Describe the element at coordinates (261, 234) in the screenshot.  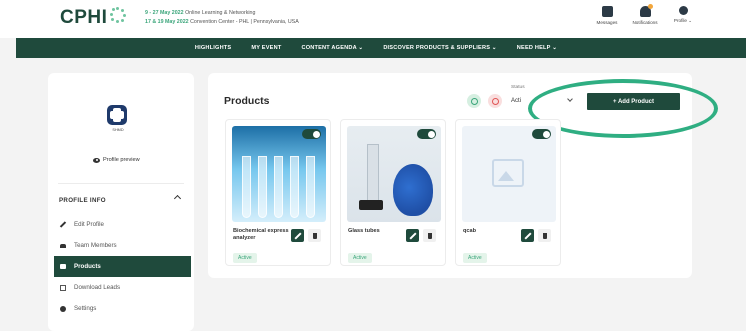
I see `product-name: Biochemical express analyzer` at that location.